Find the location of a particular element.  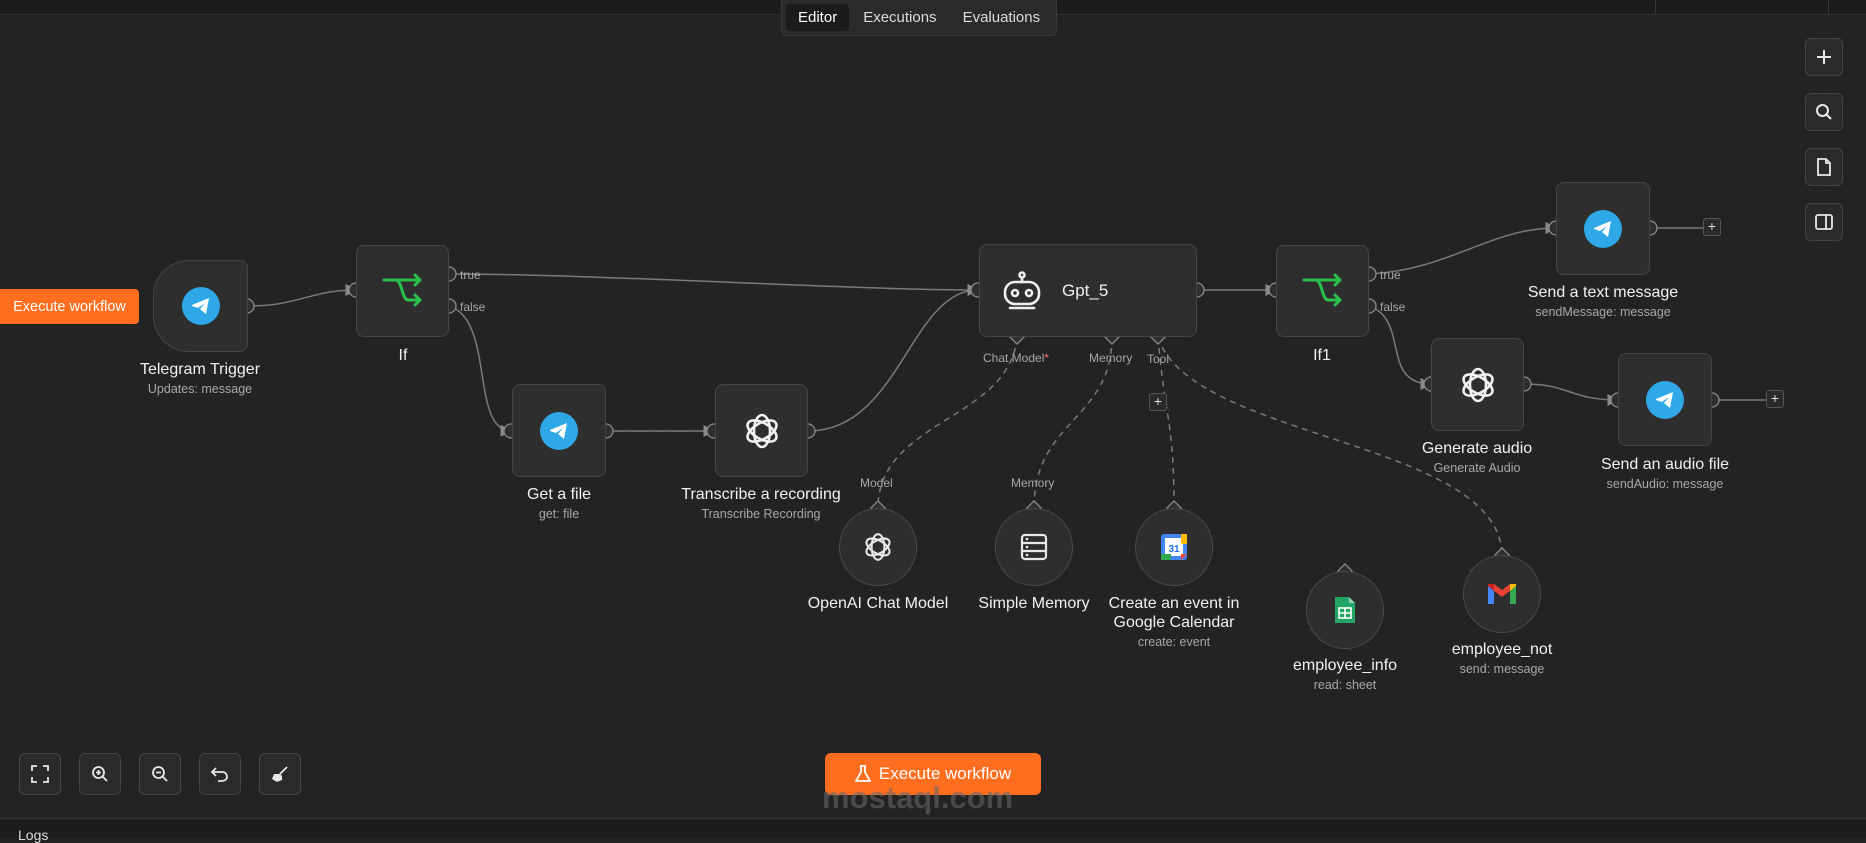

sticky-note-icon is located at coordinates (1824, 167).